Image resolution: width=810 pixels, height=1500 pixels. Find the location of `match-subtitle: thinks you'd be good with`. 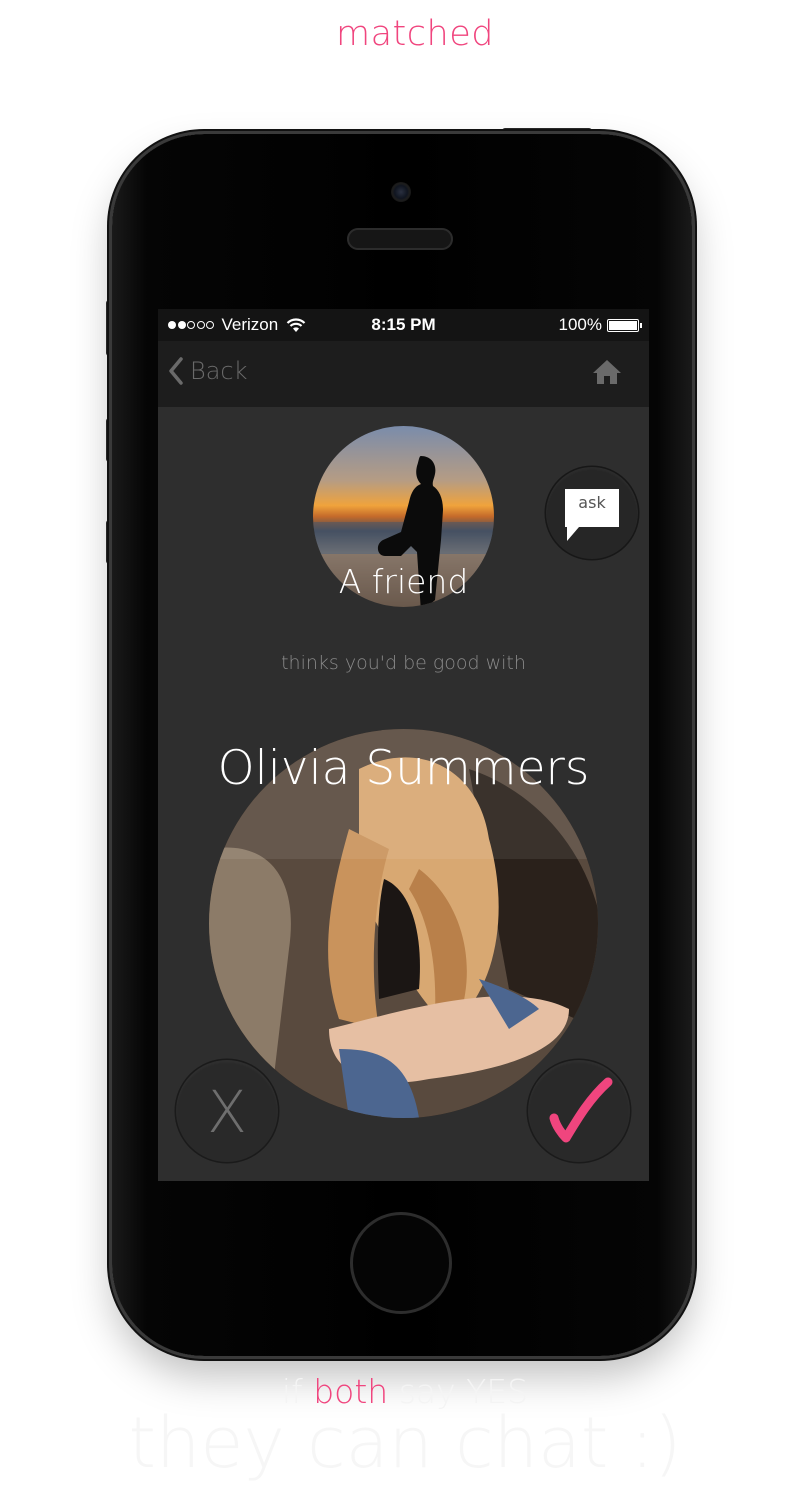

match-subtitle: thinks you'd be good with is located at coordinates (403, 663).